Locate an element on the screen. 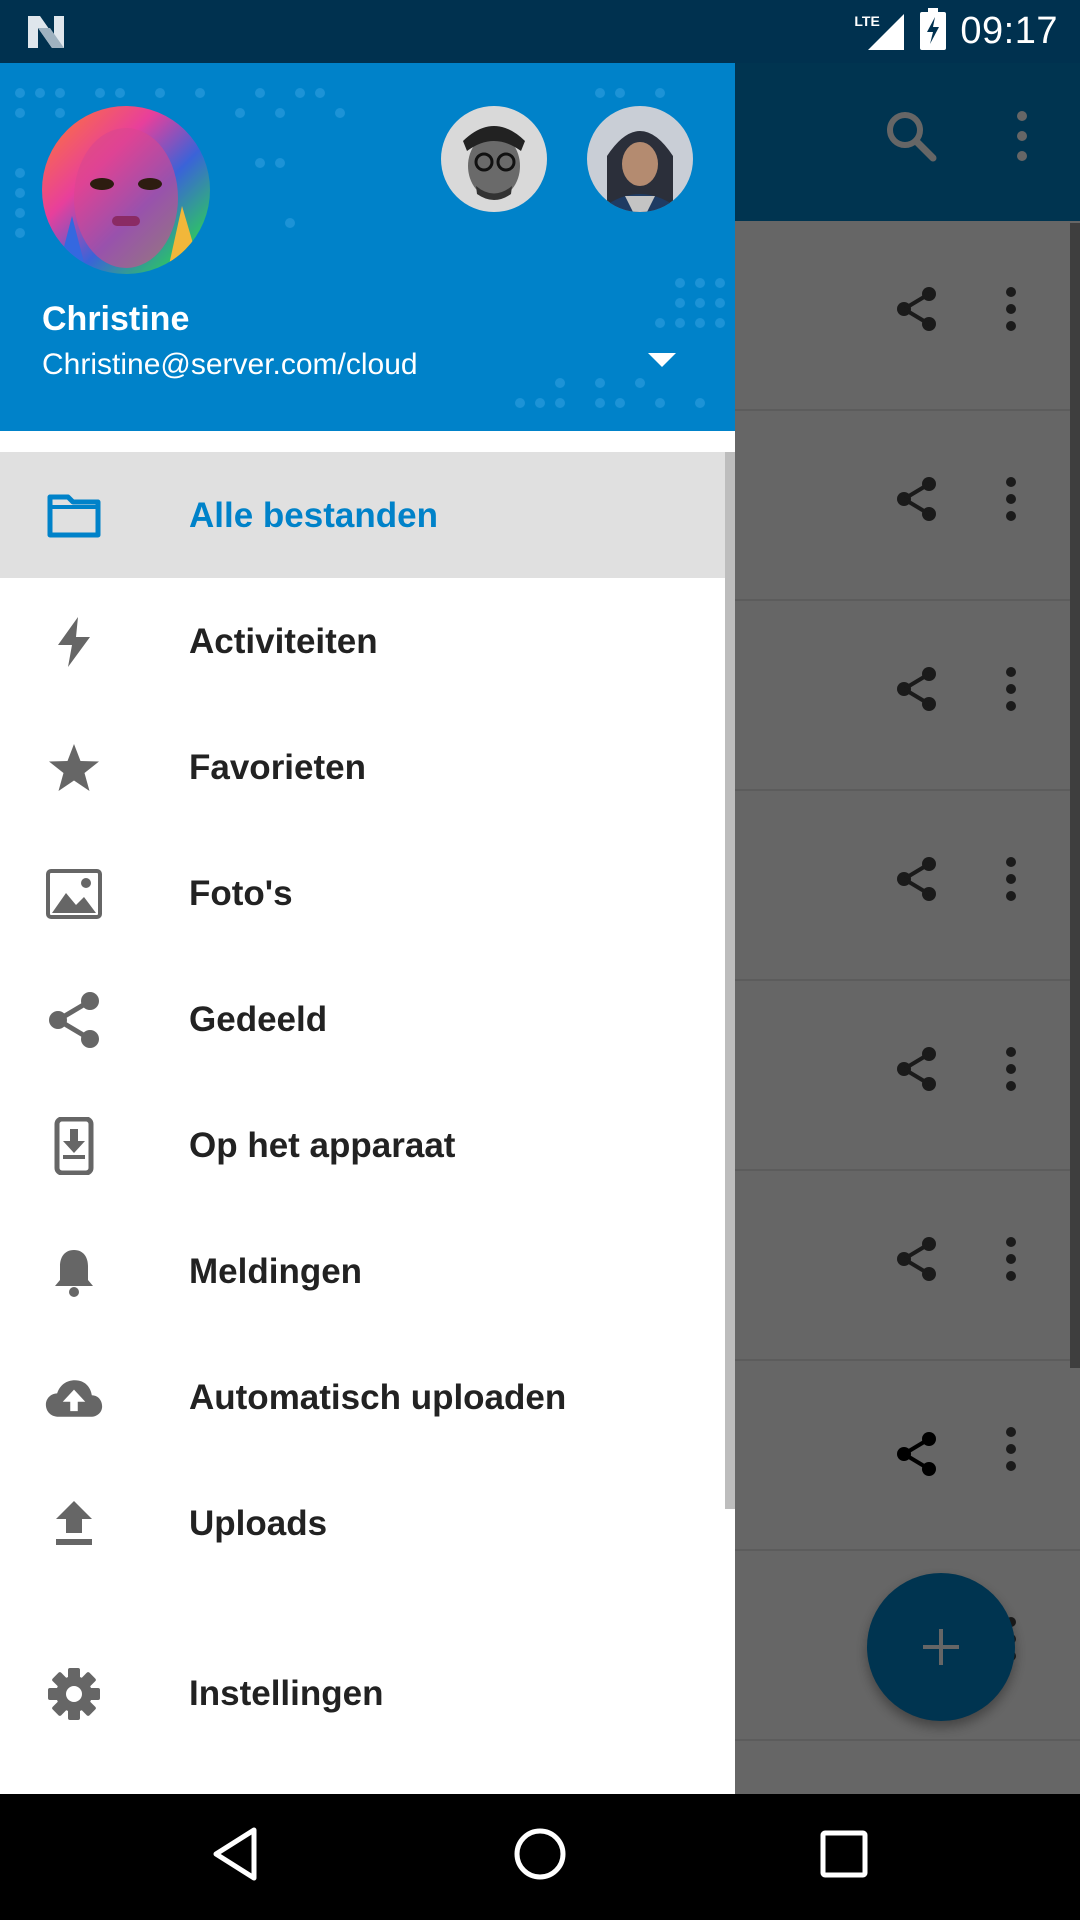  phone-download-icon is located at coordinates (74, 1146).